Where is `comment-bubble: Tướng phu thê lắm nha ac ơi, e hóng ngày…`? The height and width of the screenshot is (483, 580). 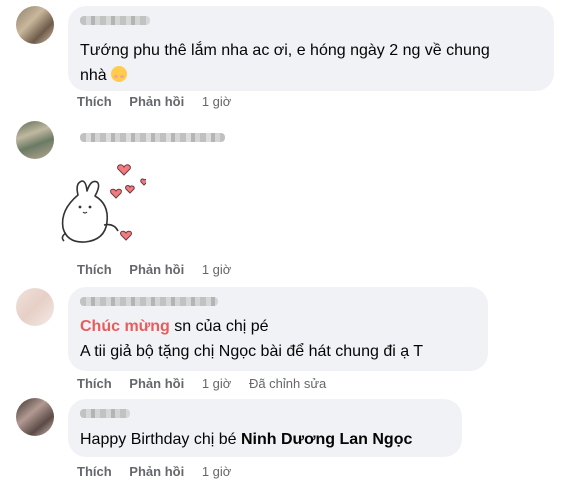 comment-bubble: Tướng phu thê lắm nha ac ơi, e hóng ngày… is located at coordinates (311, 48).